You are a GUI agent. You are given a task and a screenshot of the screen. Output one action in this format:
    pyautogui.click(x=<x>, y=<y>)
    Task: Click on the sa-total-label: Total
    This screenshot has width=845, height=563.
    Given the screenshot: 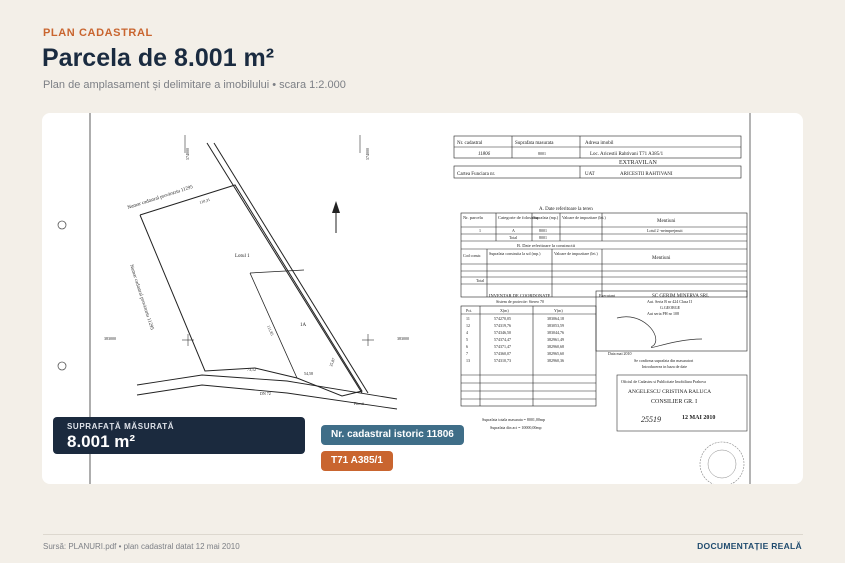 What is the action you would take?
    pyautogui.click(x=513, y=237)
    